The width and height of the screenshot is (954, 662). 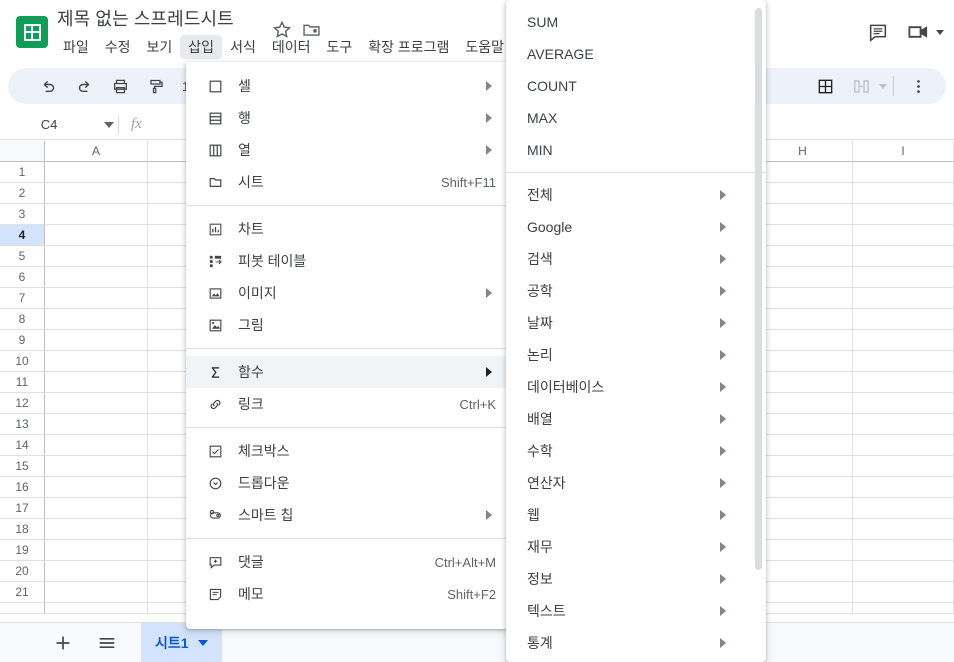 What do you see at coordinates (348, 515) in the screenshot?
I see `insert-menu-item-smart-chip: 스마트 칩` at bounding box center [348, 515].